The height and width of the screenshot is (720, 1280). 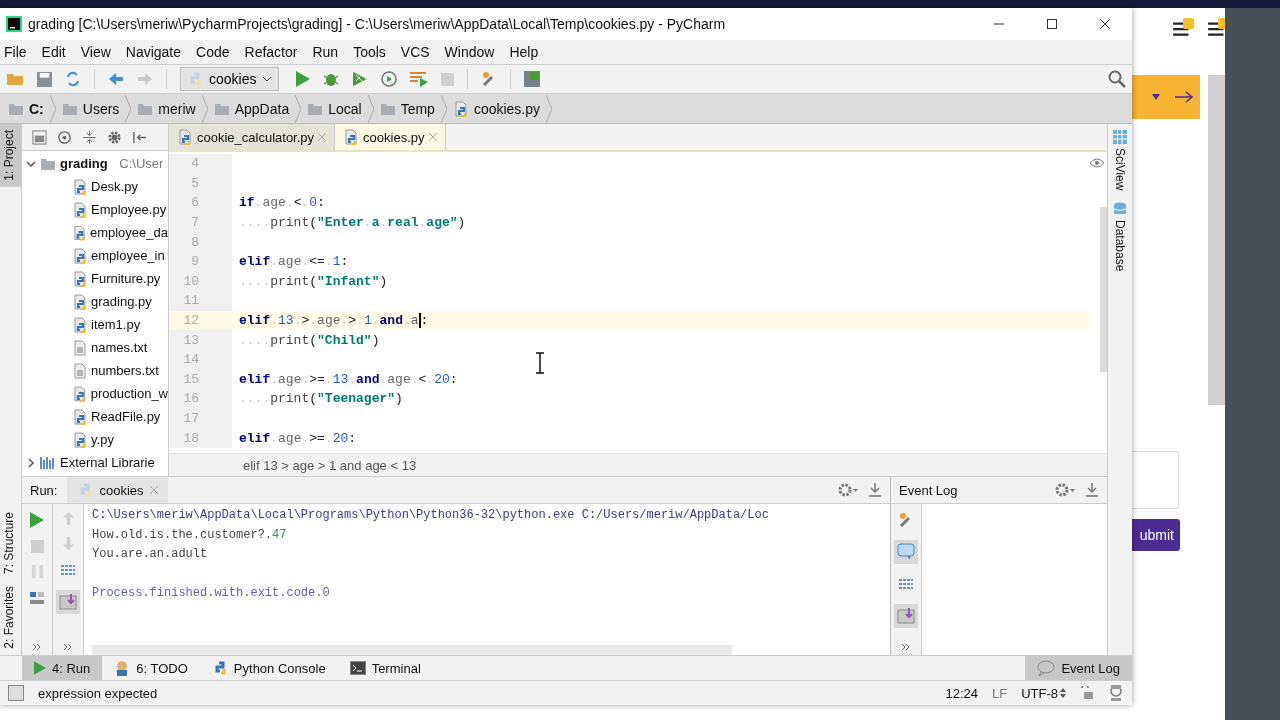 What do you see at coordinates (15, 79) in the screenshot?
I see `folder-icon` at bounding box center [15, 79].